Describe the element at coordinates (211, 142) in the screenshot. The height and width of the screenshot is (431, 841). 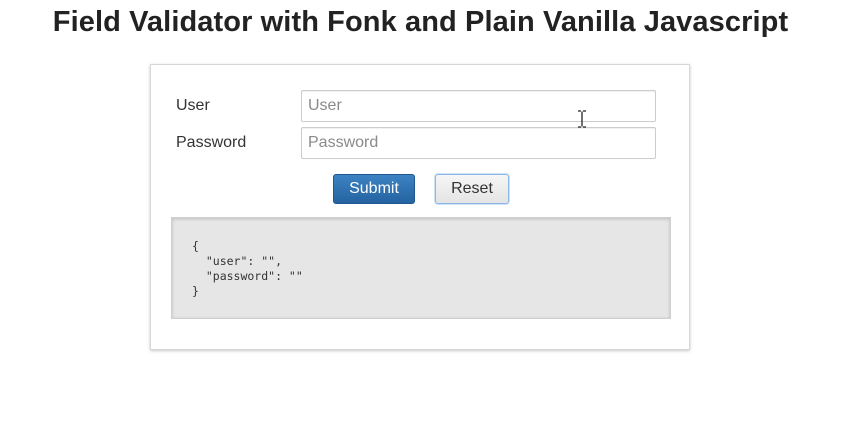
I see `password-label: Password` at that location.